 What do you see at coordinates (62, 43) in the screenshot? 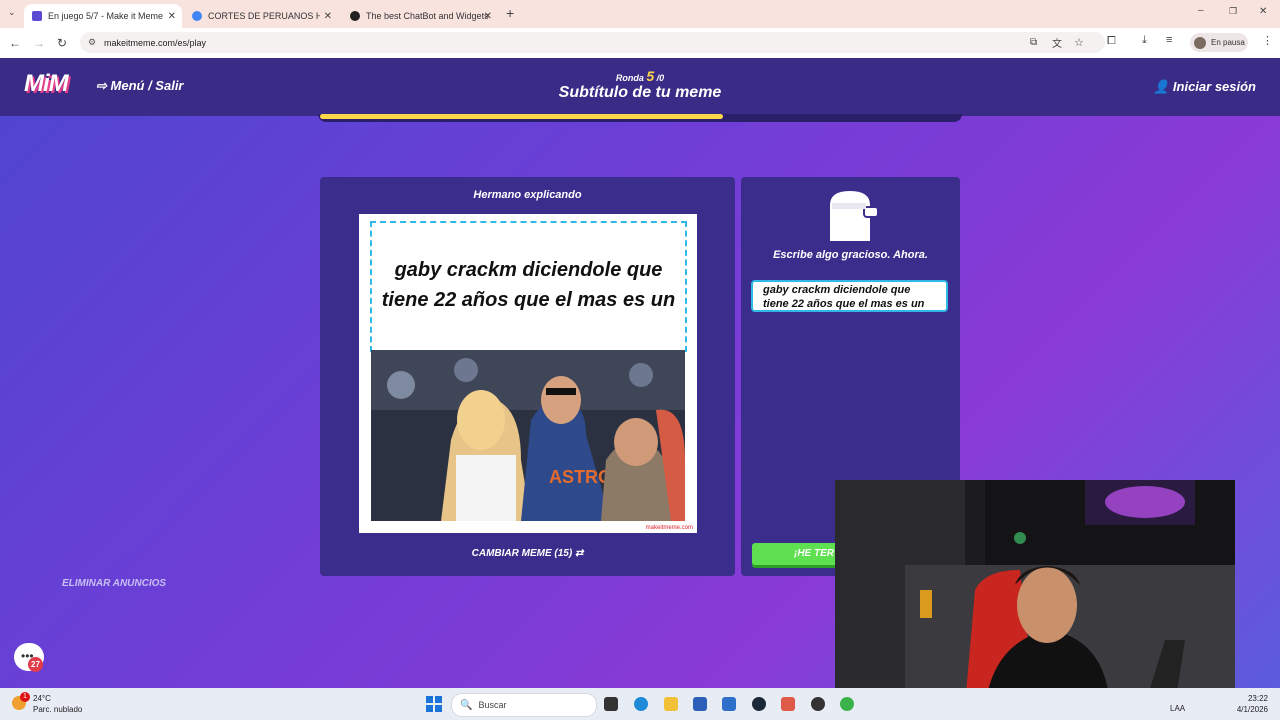
I see `reload-icon: ↻` at bounding box center [62, 43].